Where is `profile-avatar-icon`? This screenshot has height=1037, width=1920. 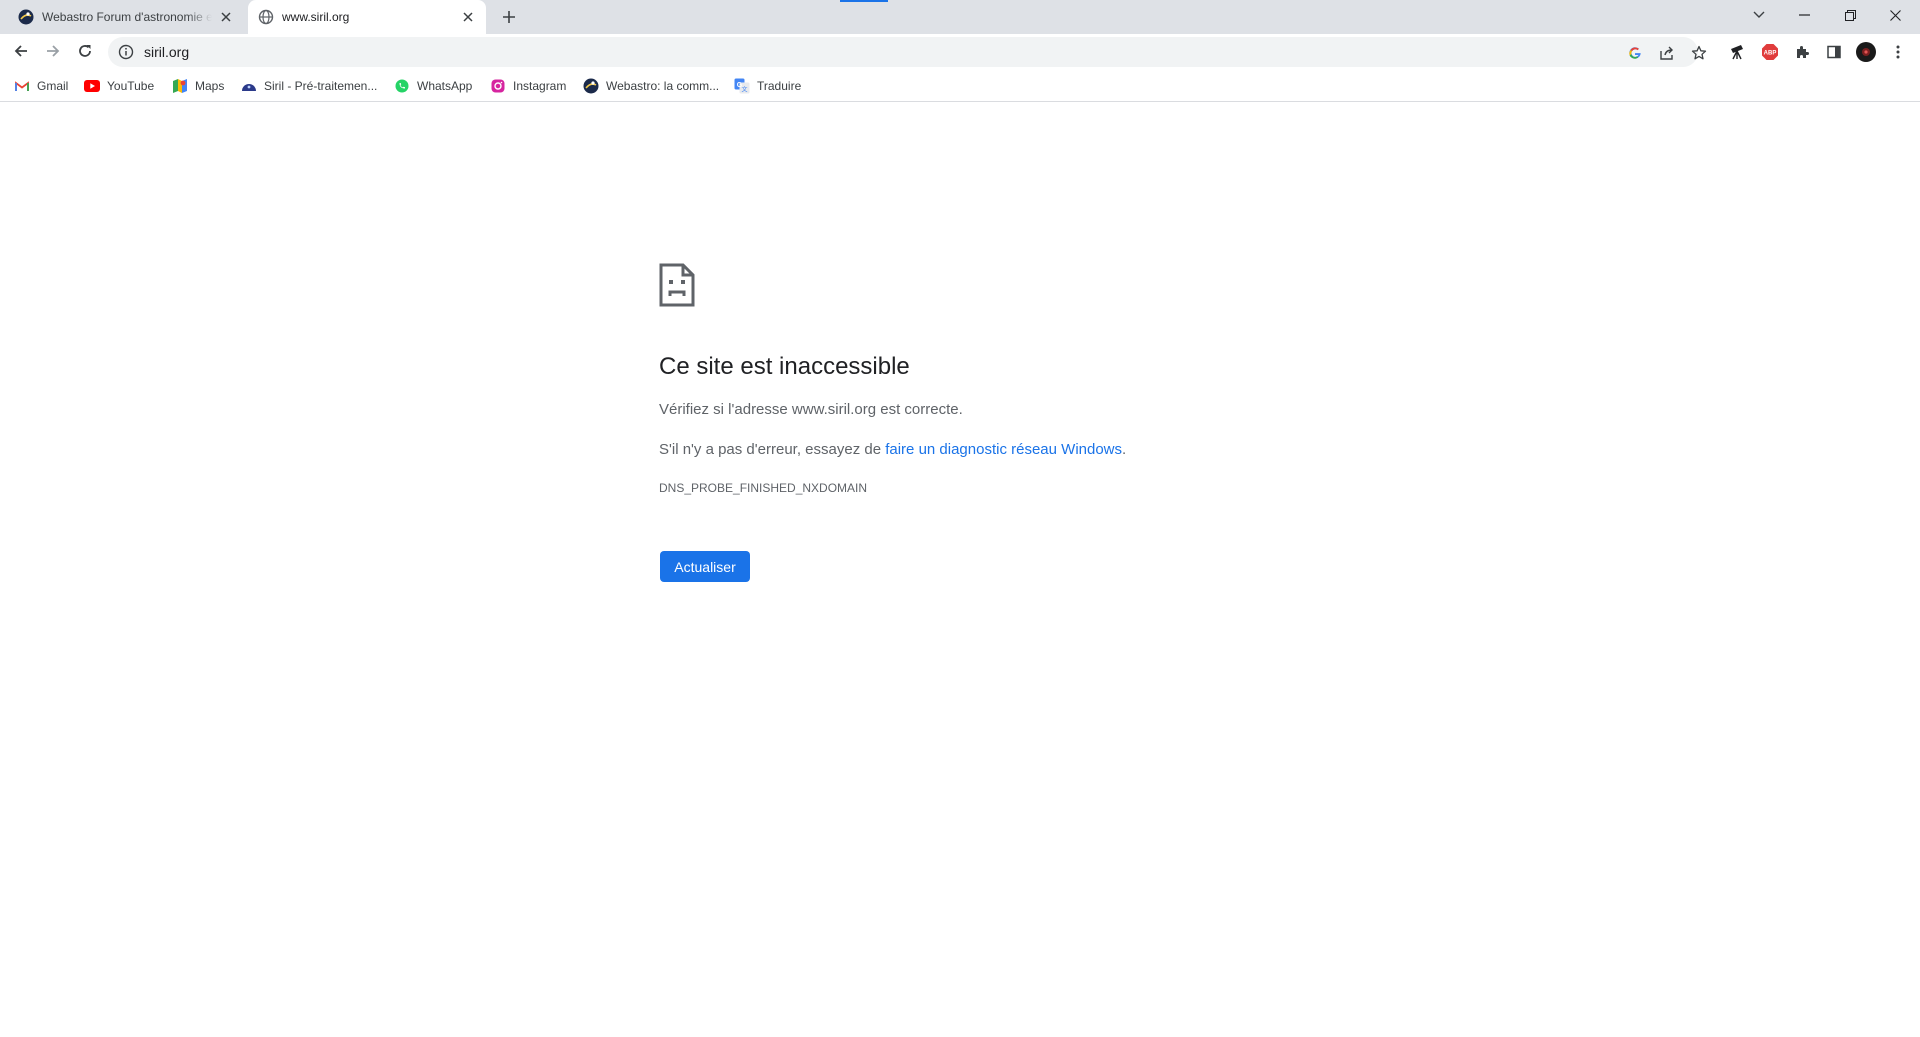 profile-avatar-icon is located at coordinates (1866, 52).